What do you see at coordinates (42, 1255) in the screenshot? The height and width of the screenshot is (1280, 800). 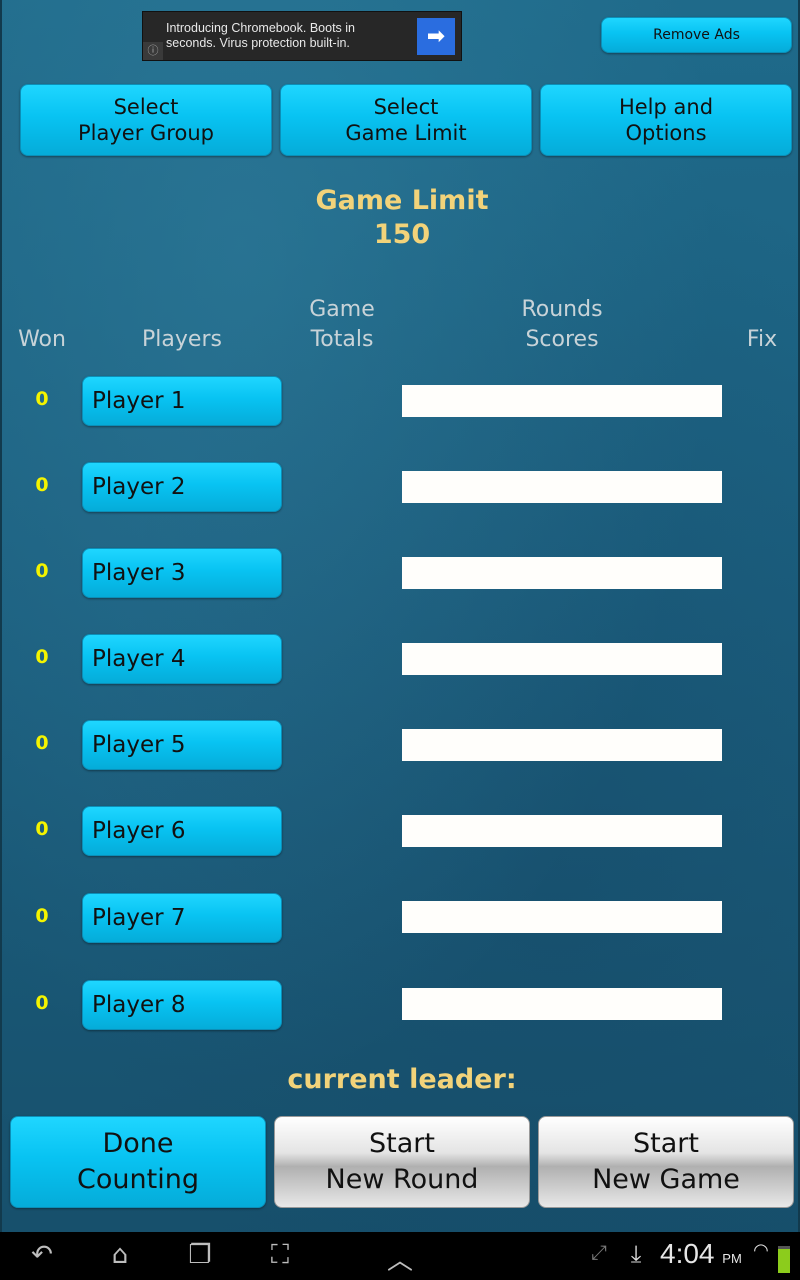 I see `back-icon: ↶` at bounding box center [42, 1255].